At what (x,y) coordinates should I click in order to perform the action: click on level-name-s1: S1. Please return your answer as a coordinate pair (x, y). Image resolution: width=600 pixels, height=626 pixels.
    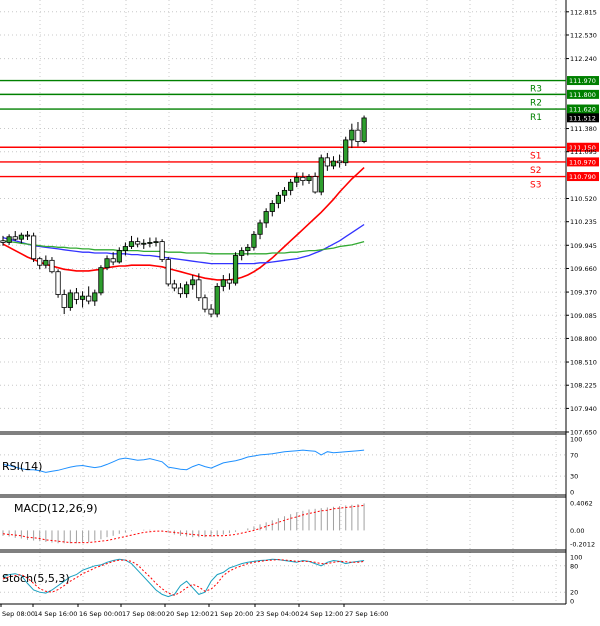
    Looking at the image, I should click on (535, 156).